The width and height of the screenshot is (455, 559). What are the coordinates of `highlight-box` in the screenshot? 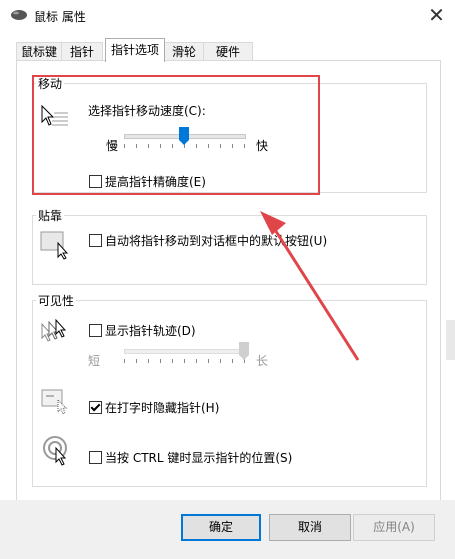 It's located at (176, 135).